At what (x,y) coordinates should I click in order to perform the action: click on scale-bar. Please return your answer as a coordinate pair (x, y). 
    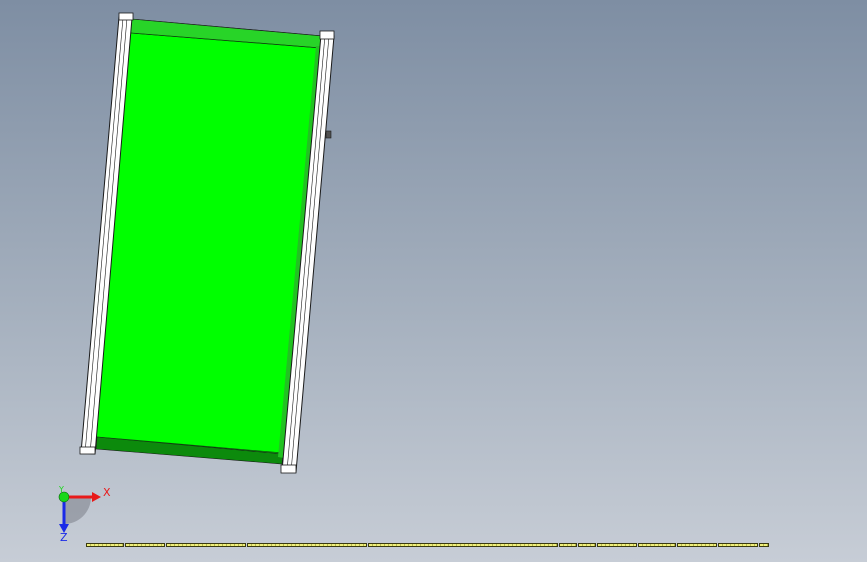
    Looking at the image, I should click on (437, 546).